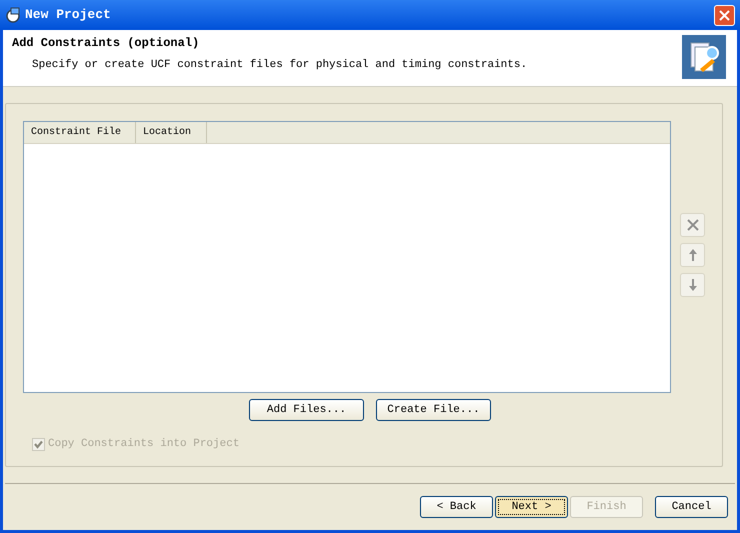 This screenshot has width=740, height=533. What do you see at coordinates (68, 15) in the screenshot?
I see `window-title: New Project` at bounding box center [68, 15].